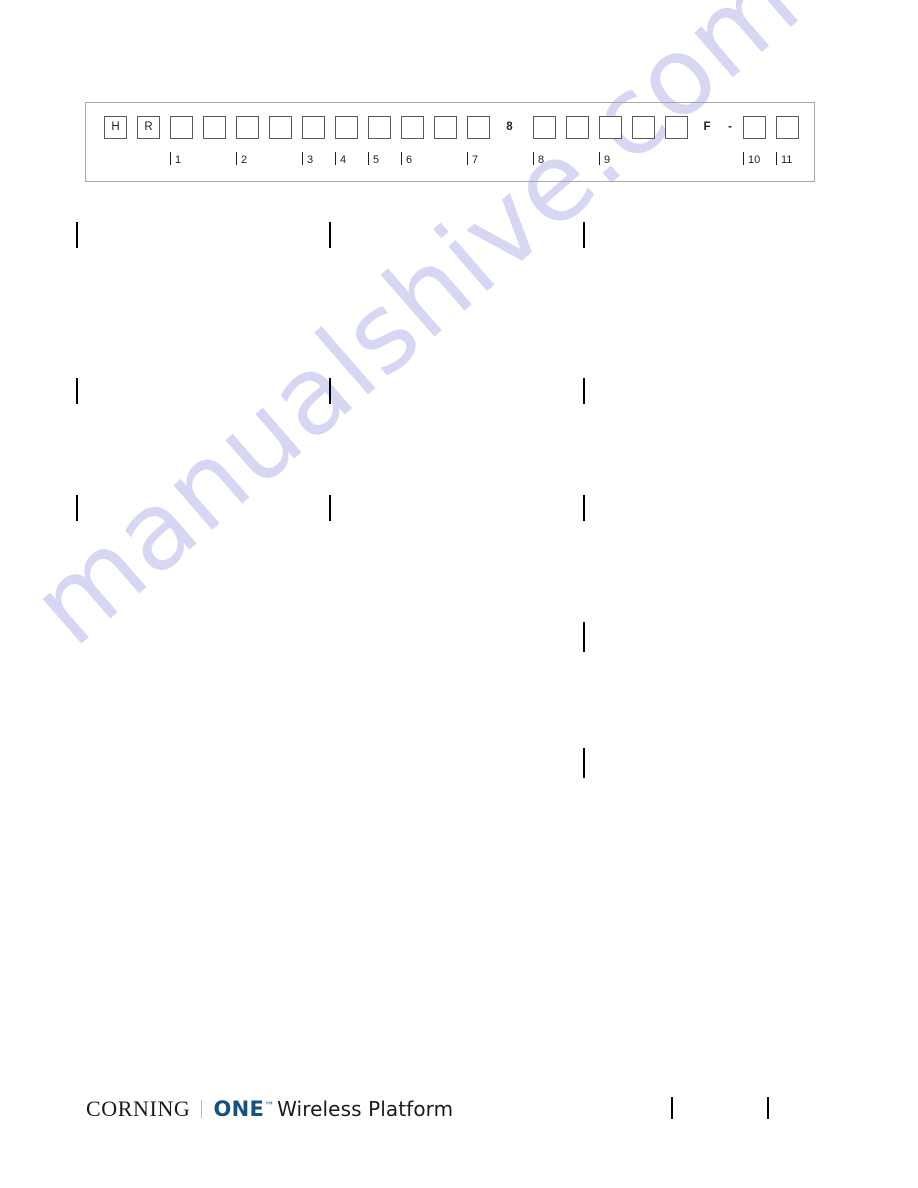 The width and height of the screenshot is (918, 1188). I want to click on pn-callout-3: 3, so click(307, 160).